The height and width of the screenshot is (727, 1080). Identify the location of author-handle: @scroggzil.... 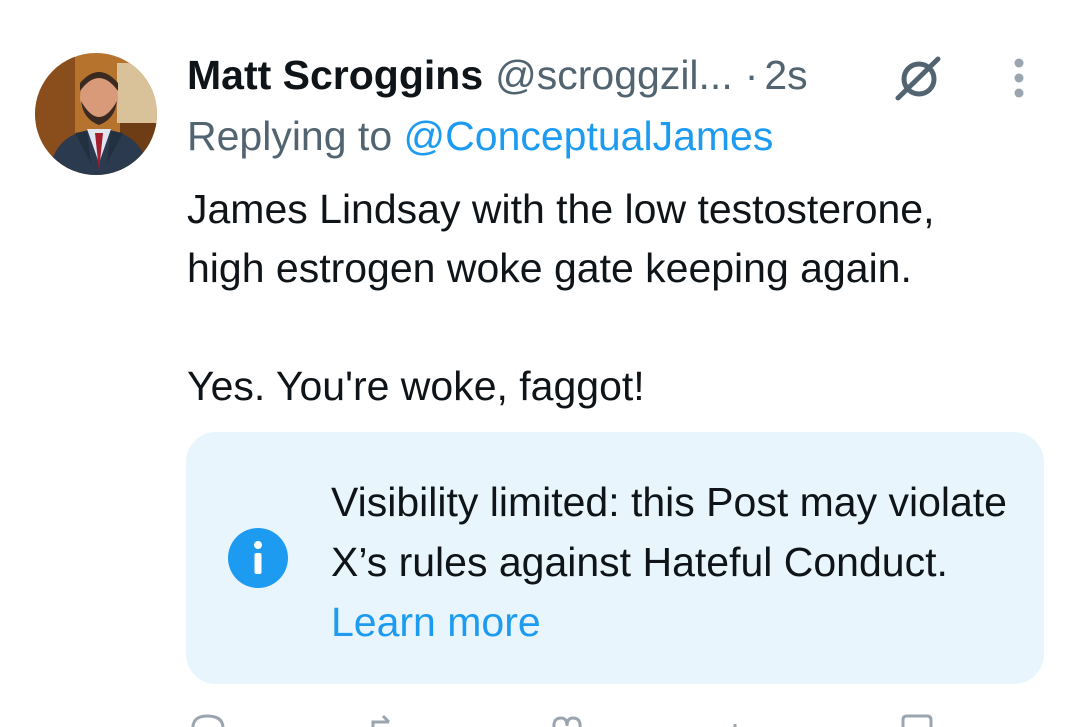
(614, 75).